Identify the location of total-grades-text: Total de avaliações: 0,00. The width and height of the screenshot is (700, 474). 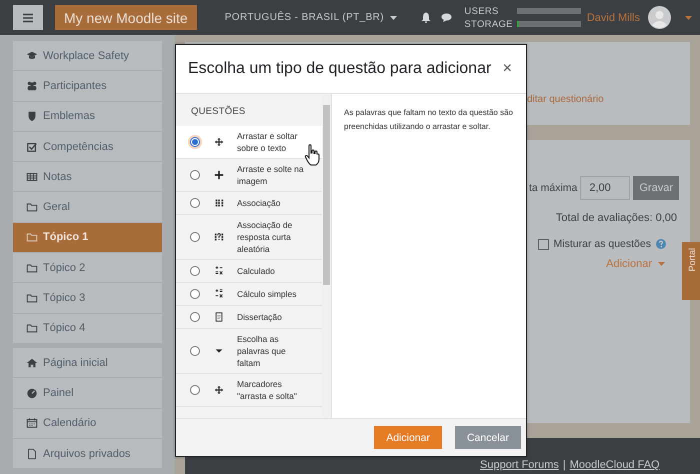
(616, 218).